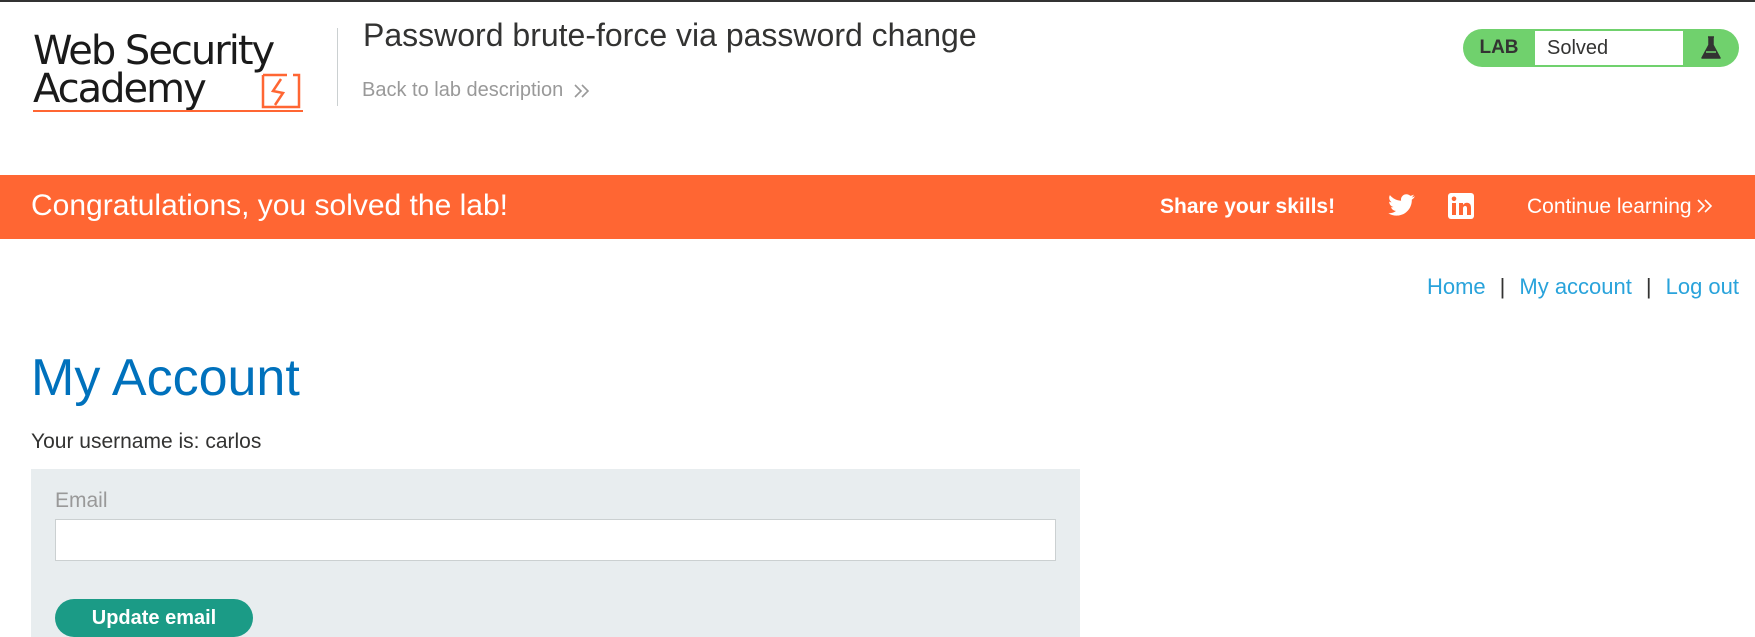 The image size is (1755, 637). I want to click on lab-status-widget: LAB Solved, so click(1601, 48).